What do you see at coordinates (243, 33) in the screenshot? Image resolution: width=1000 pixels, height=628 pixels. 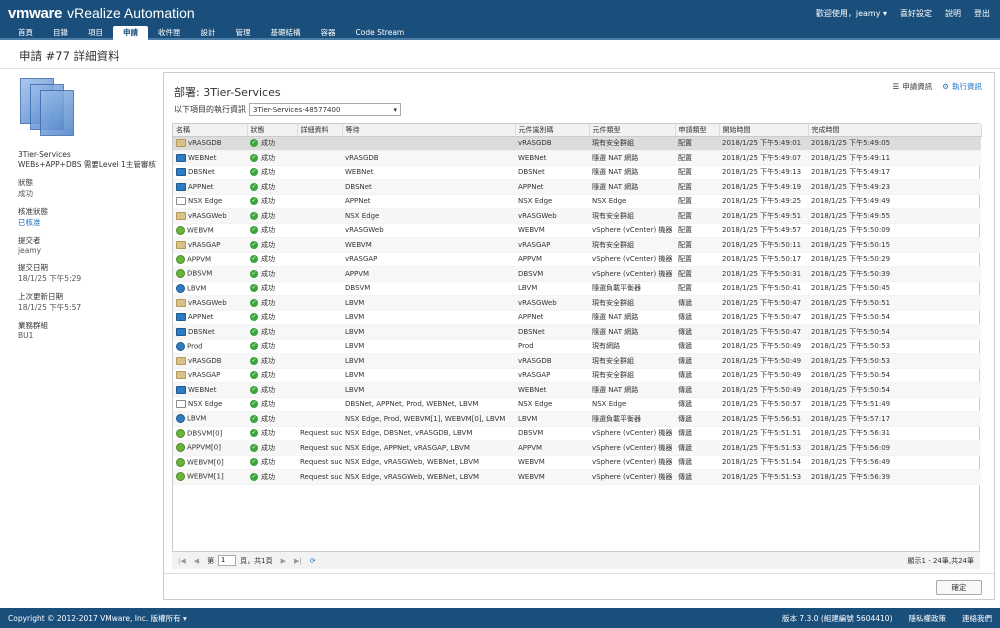 I see `nav-tab-6: 管理` at bounding box center [243, 33].